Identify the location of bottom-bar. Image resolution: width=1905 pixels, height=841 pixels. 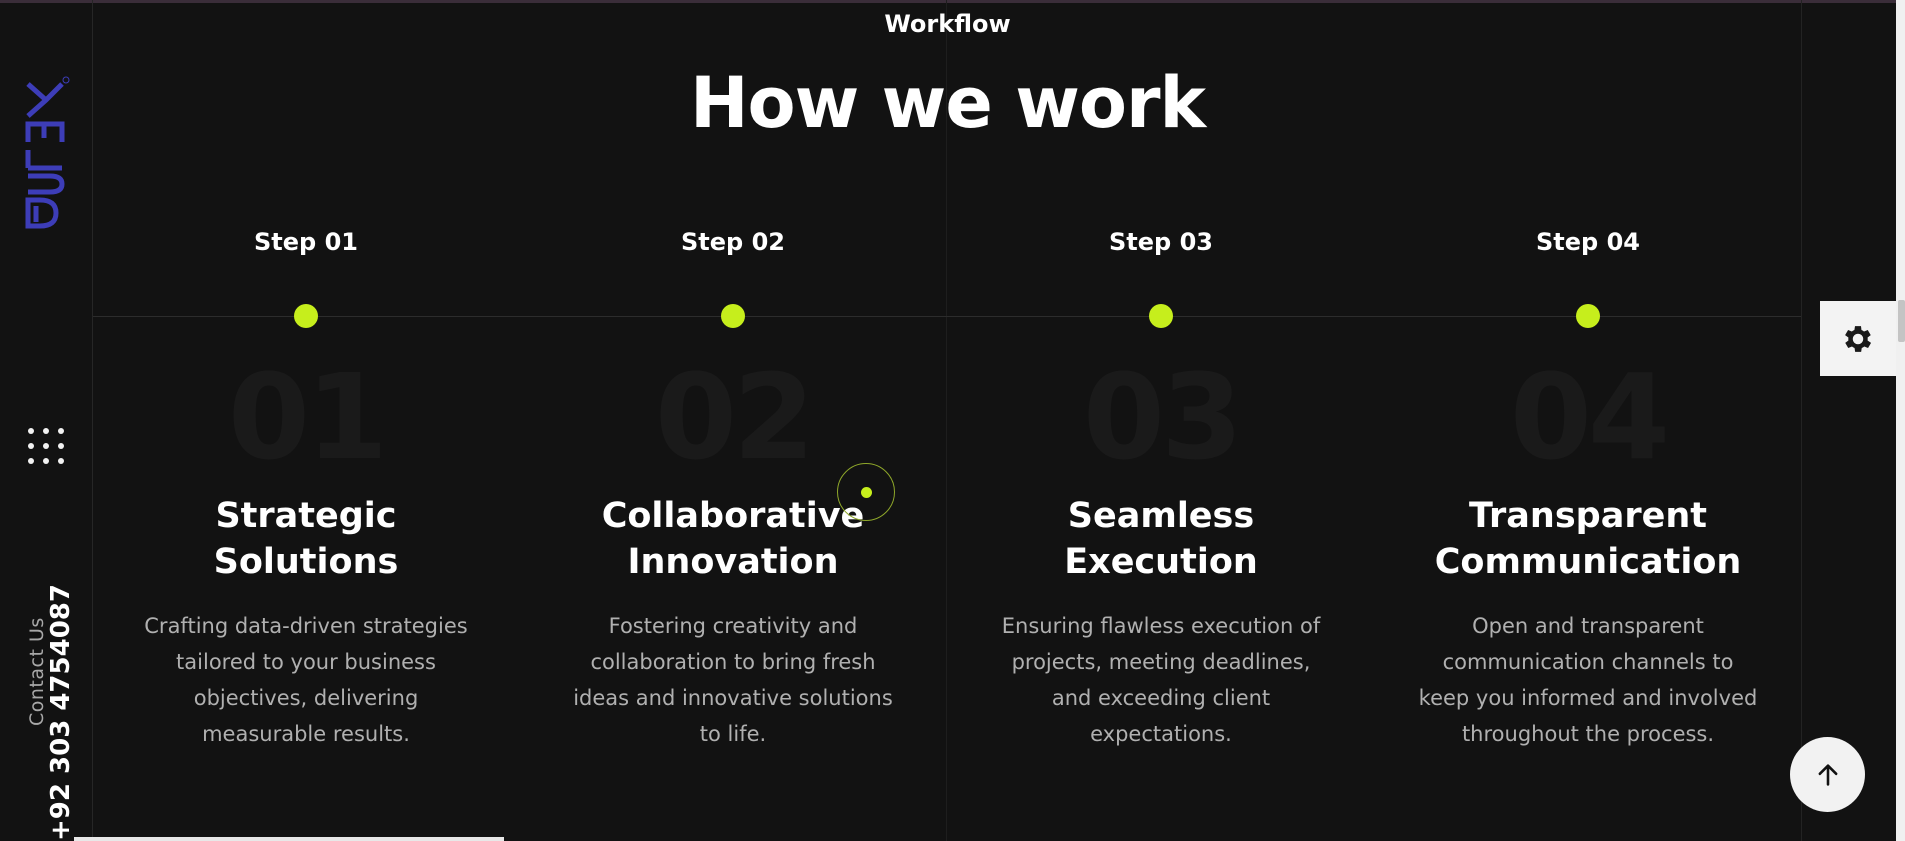
(289, 839).